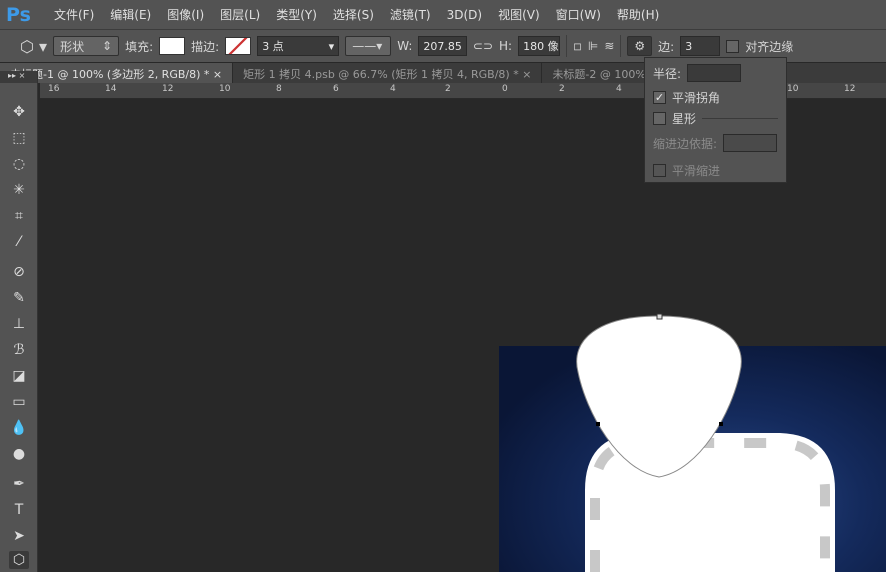 The height and width of the screenshot is (572, 886). I want to click on radius-row: 半径:, so click(697, 73).